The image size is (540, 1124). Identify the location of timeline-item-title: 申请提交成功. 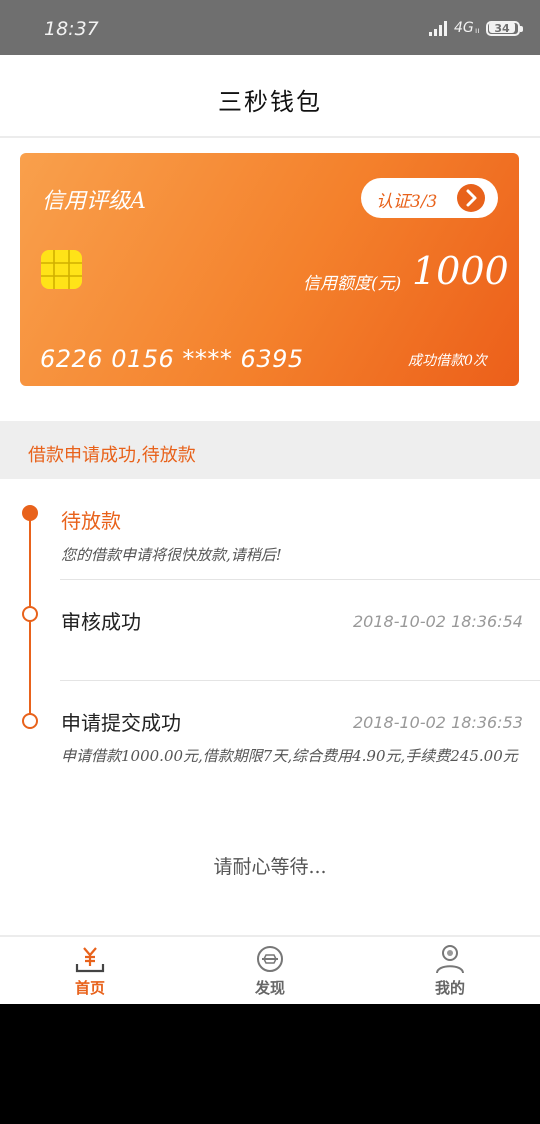
(121, 723).